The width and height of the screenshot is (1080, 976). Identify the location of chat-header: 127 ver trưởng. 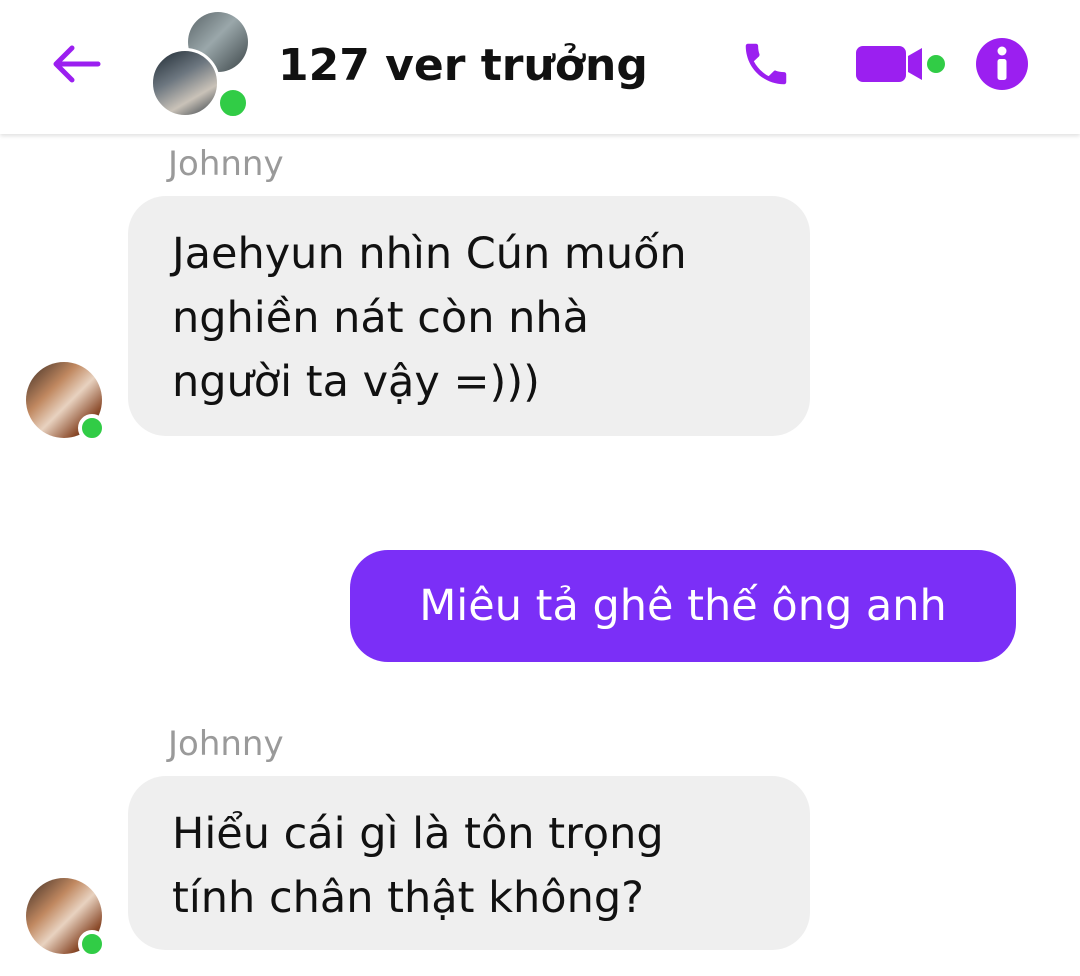
(540, 67).